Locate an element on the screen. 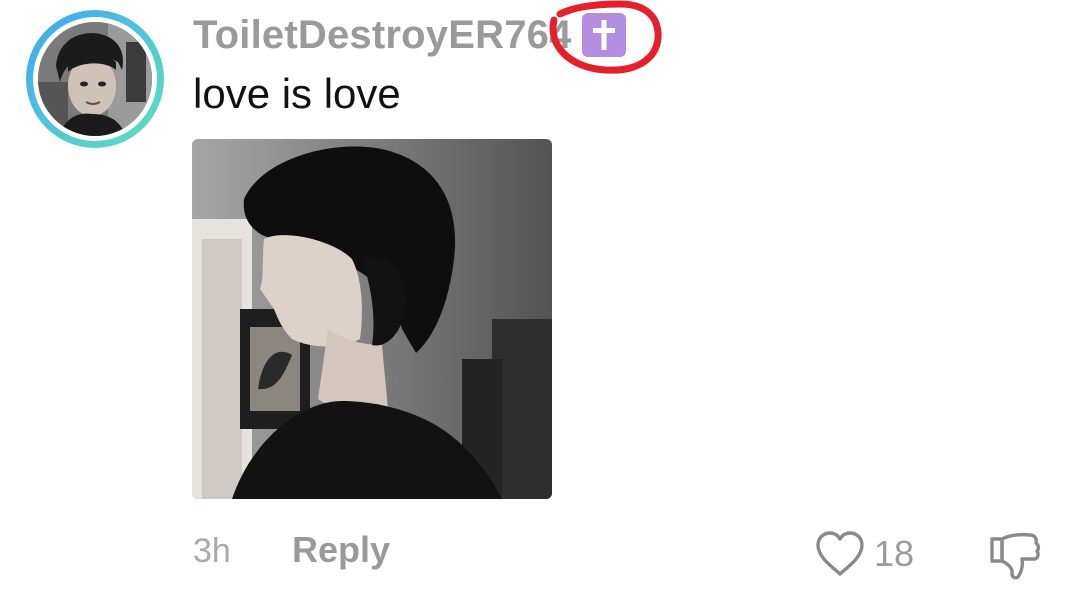  avatar is located at coordinates (95, 79).